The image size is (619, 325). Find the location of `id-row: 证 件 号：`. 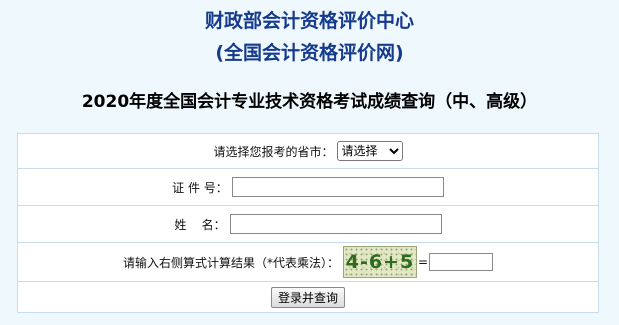

id-row: 证 件 号： is located at coordinates (308, 187).